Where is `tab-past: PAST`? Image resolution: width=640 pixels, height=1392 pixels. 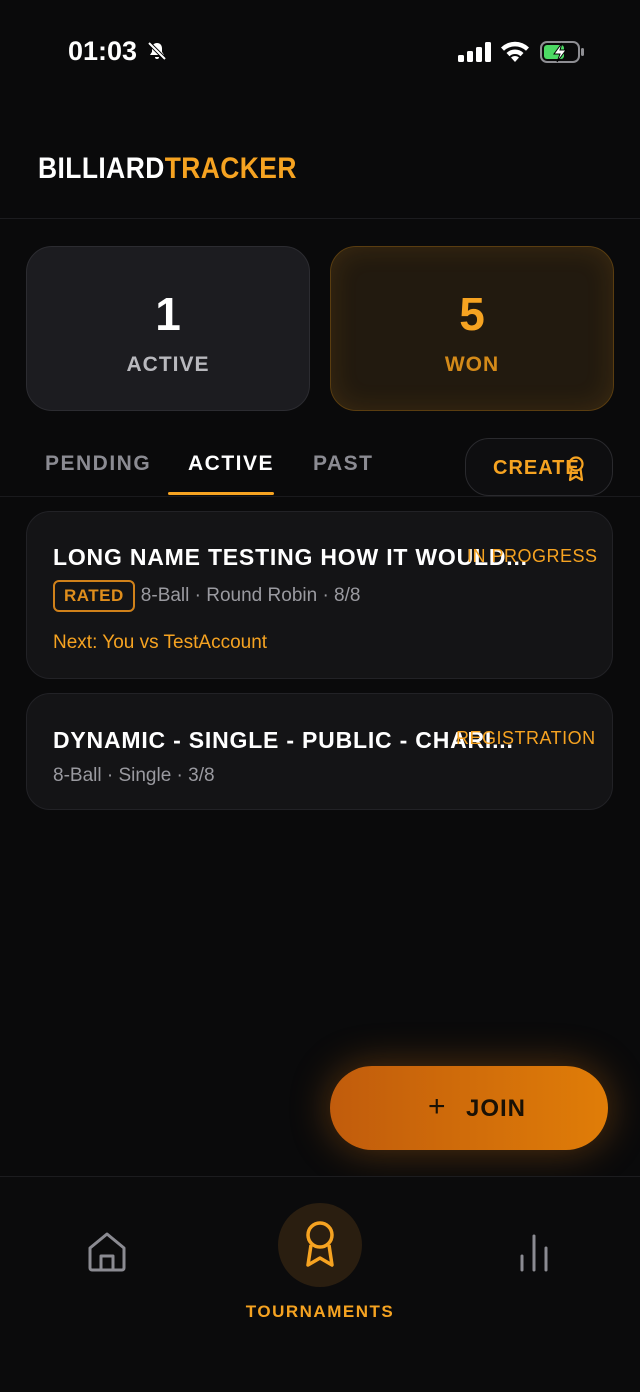
tab-past: PAST is located at coordinates (343, 464).